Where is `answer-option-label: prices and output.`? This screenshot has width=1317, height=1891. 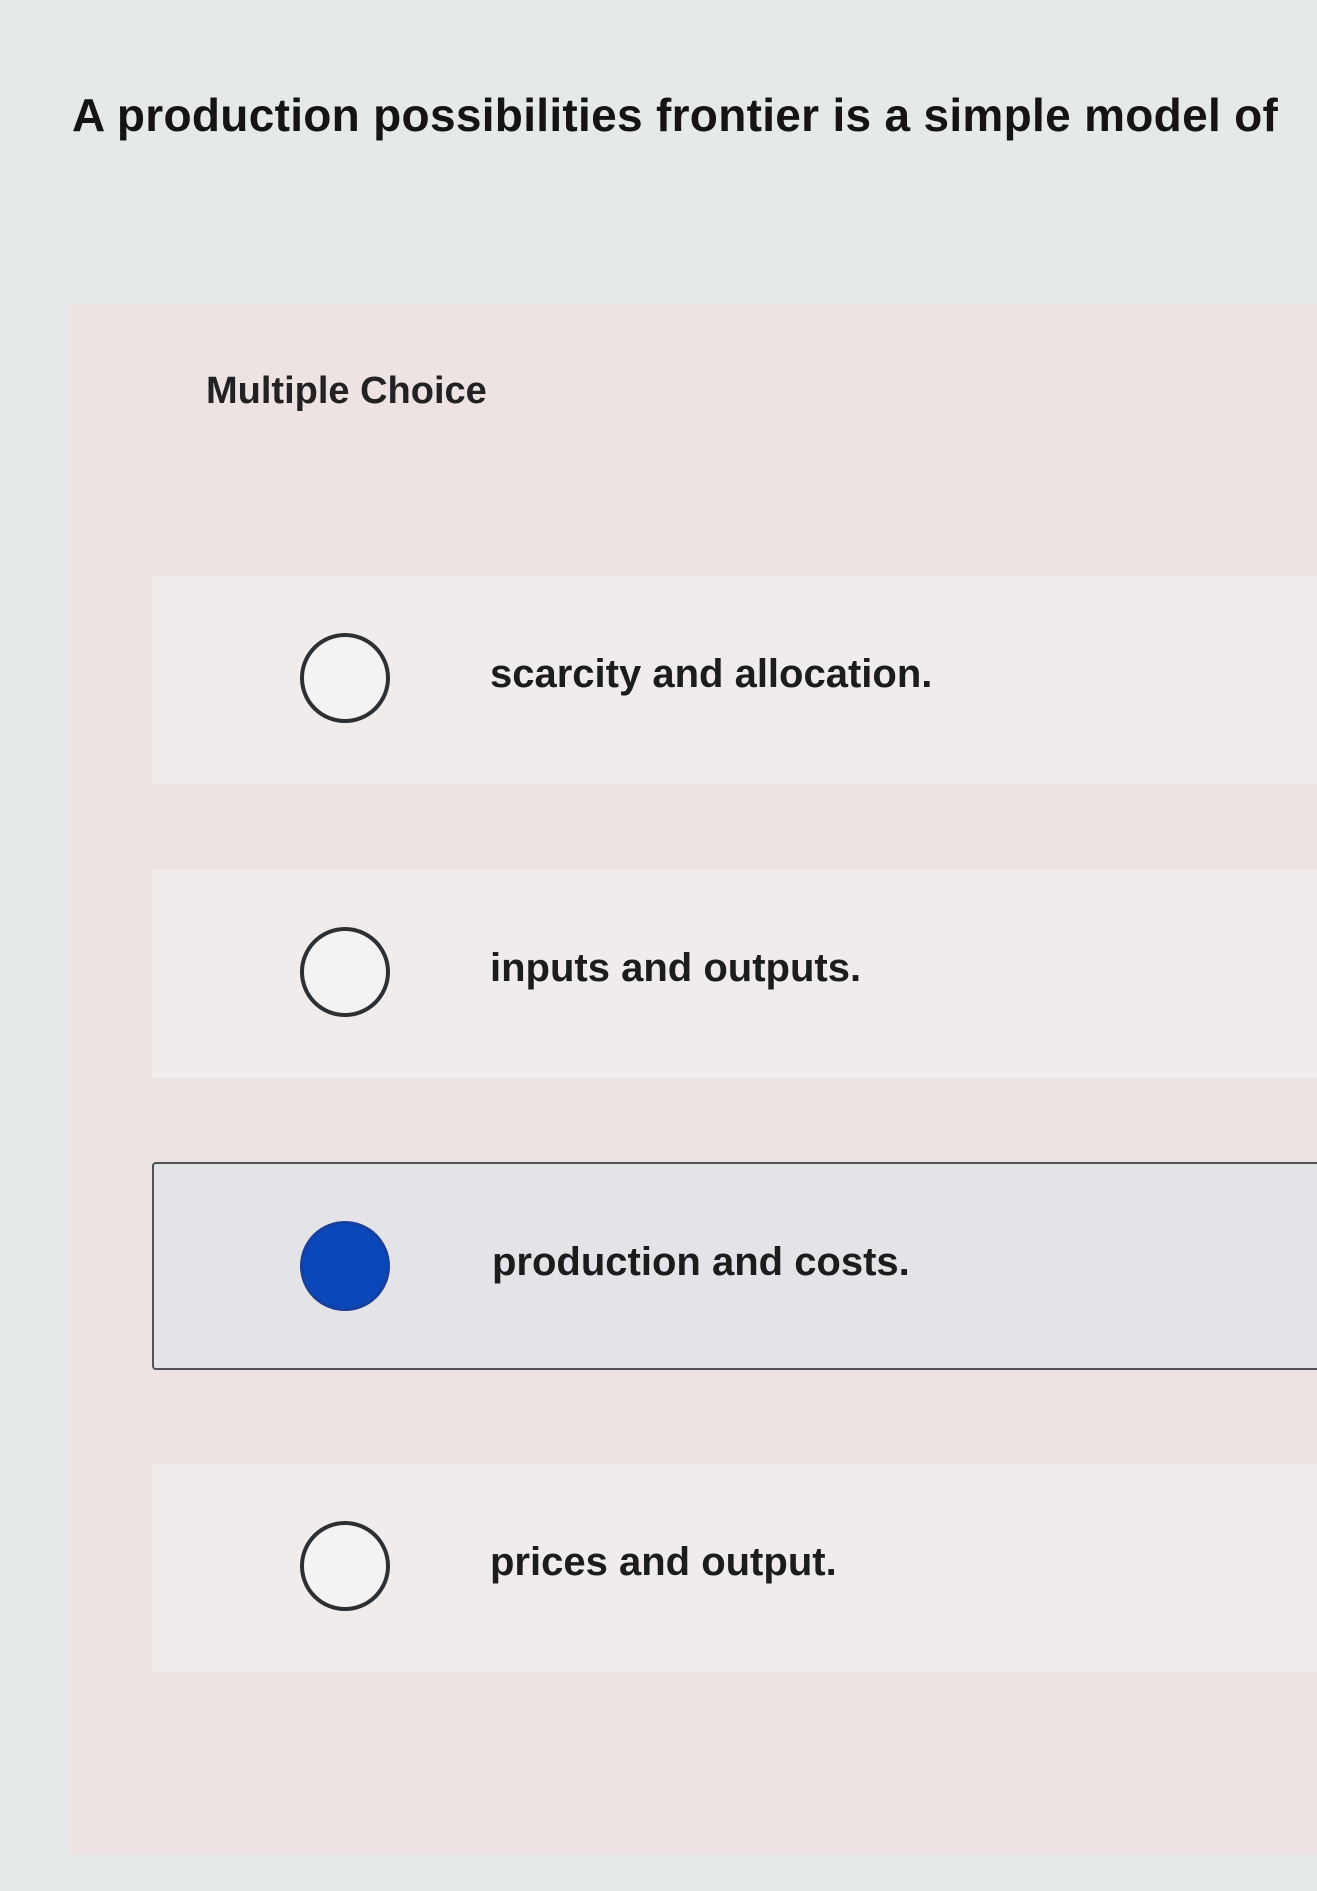 answer-option-label: prices and output. is located at coordinates (663, 1562).